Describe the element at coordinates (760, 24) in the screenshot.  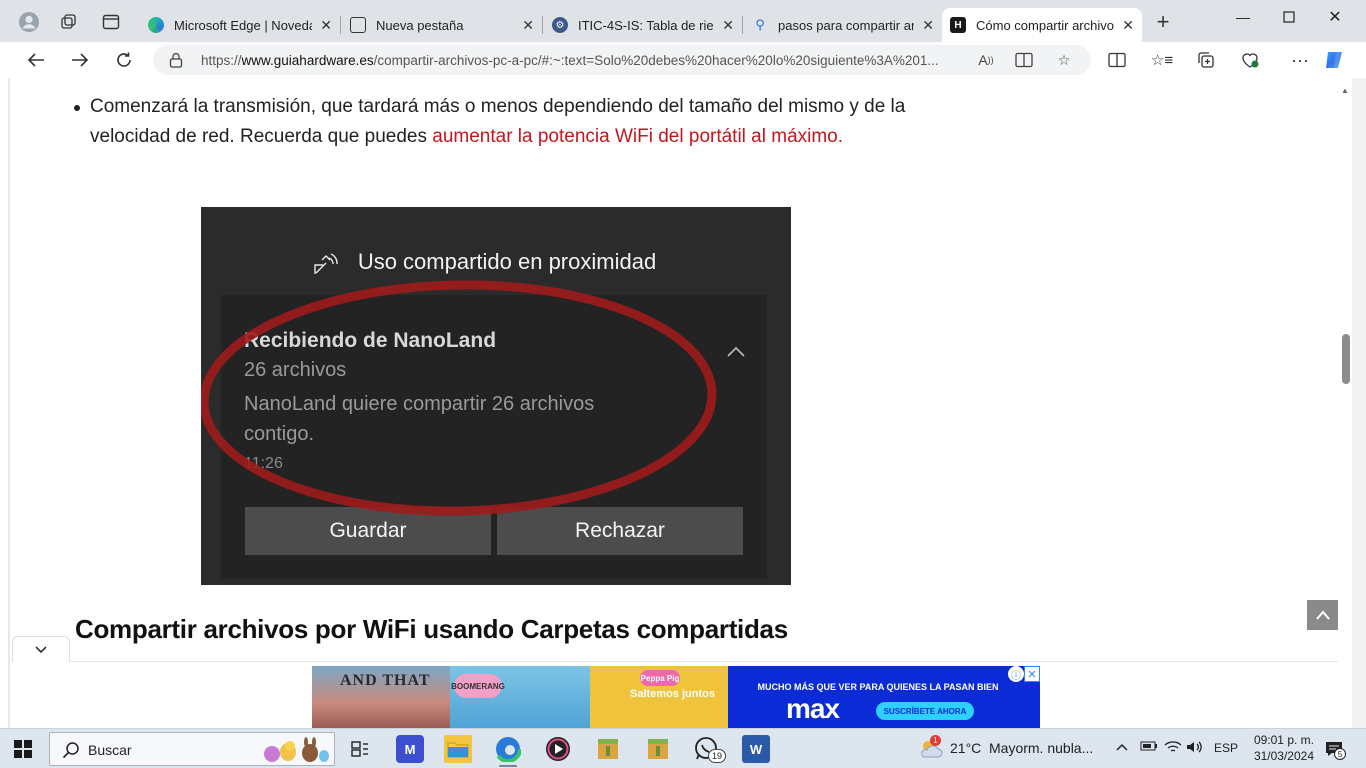
I see `search-favicon-icon: ⚲` at that location.